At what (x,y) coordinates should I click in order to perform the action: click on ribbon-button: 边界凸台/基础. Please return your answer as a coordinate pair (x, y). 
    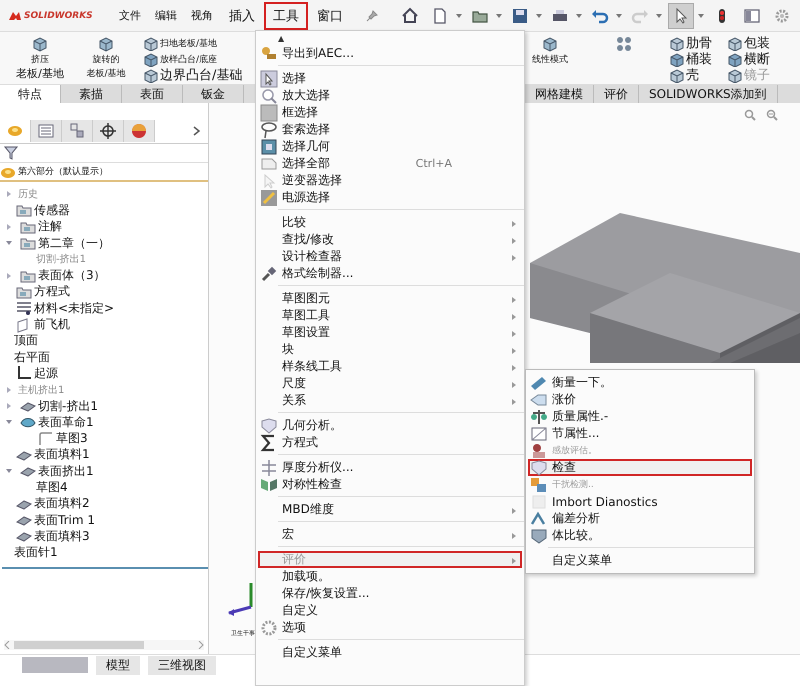
    Looking at the image, I should click on (192, 75).